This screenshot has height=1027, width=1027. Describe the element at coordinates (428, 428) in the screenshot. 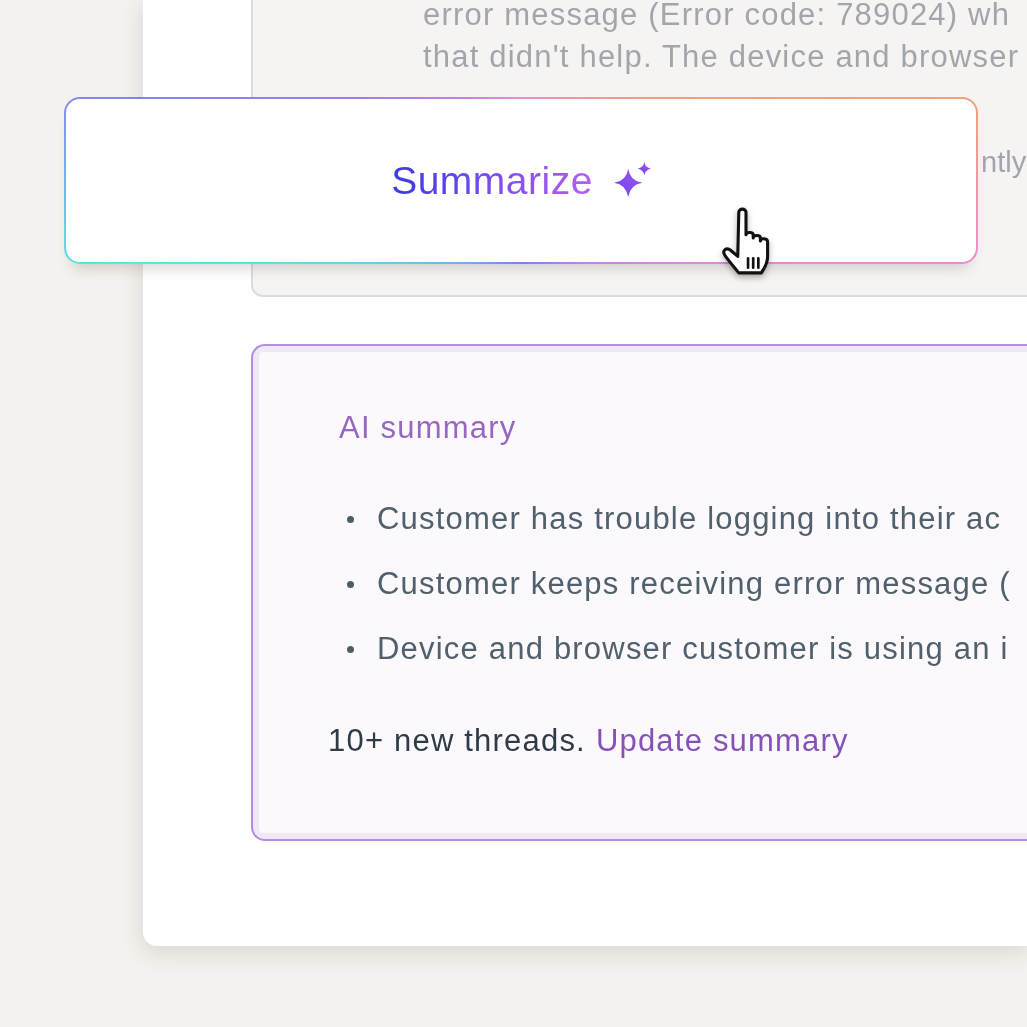

I see `ai-summary-title: AI summary` at that location.